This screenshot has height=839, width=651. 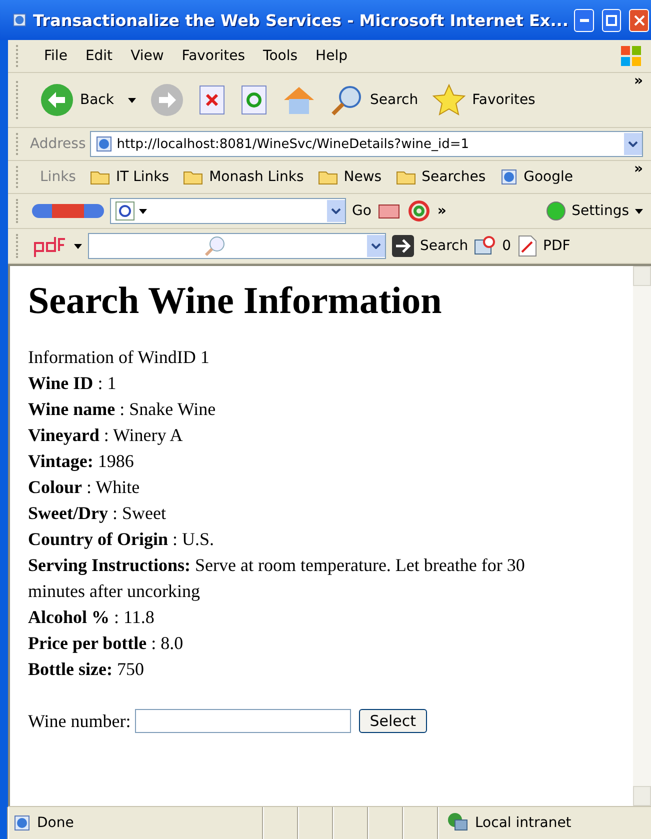 What do you see at coordinates (523, 823) in the screenshot?
I see `zone-text: Local intranet` at bounding box center [523, 823].